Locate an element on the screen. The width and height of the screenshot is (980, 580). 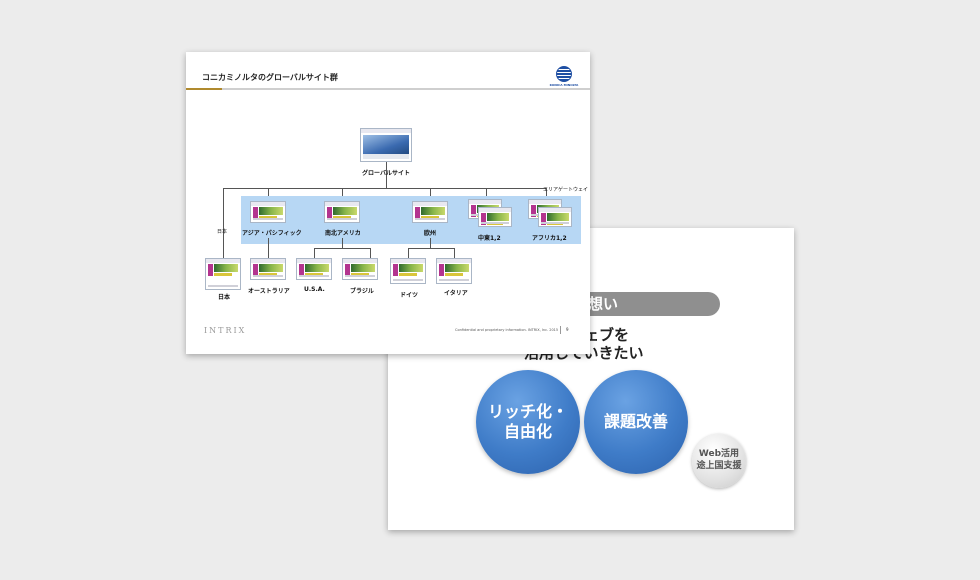
slide-title: コニカミノルタのグローバルサイト群 is located at coordinates (270, 77).